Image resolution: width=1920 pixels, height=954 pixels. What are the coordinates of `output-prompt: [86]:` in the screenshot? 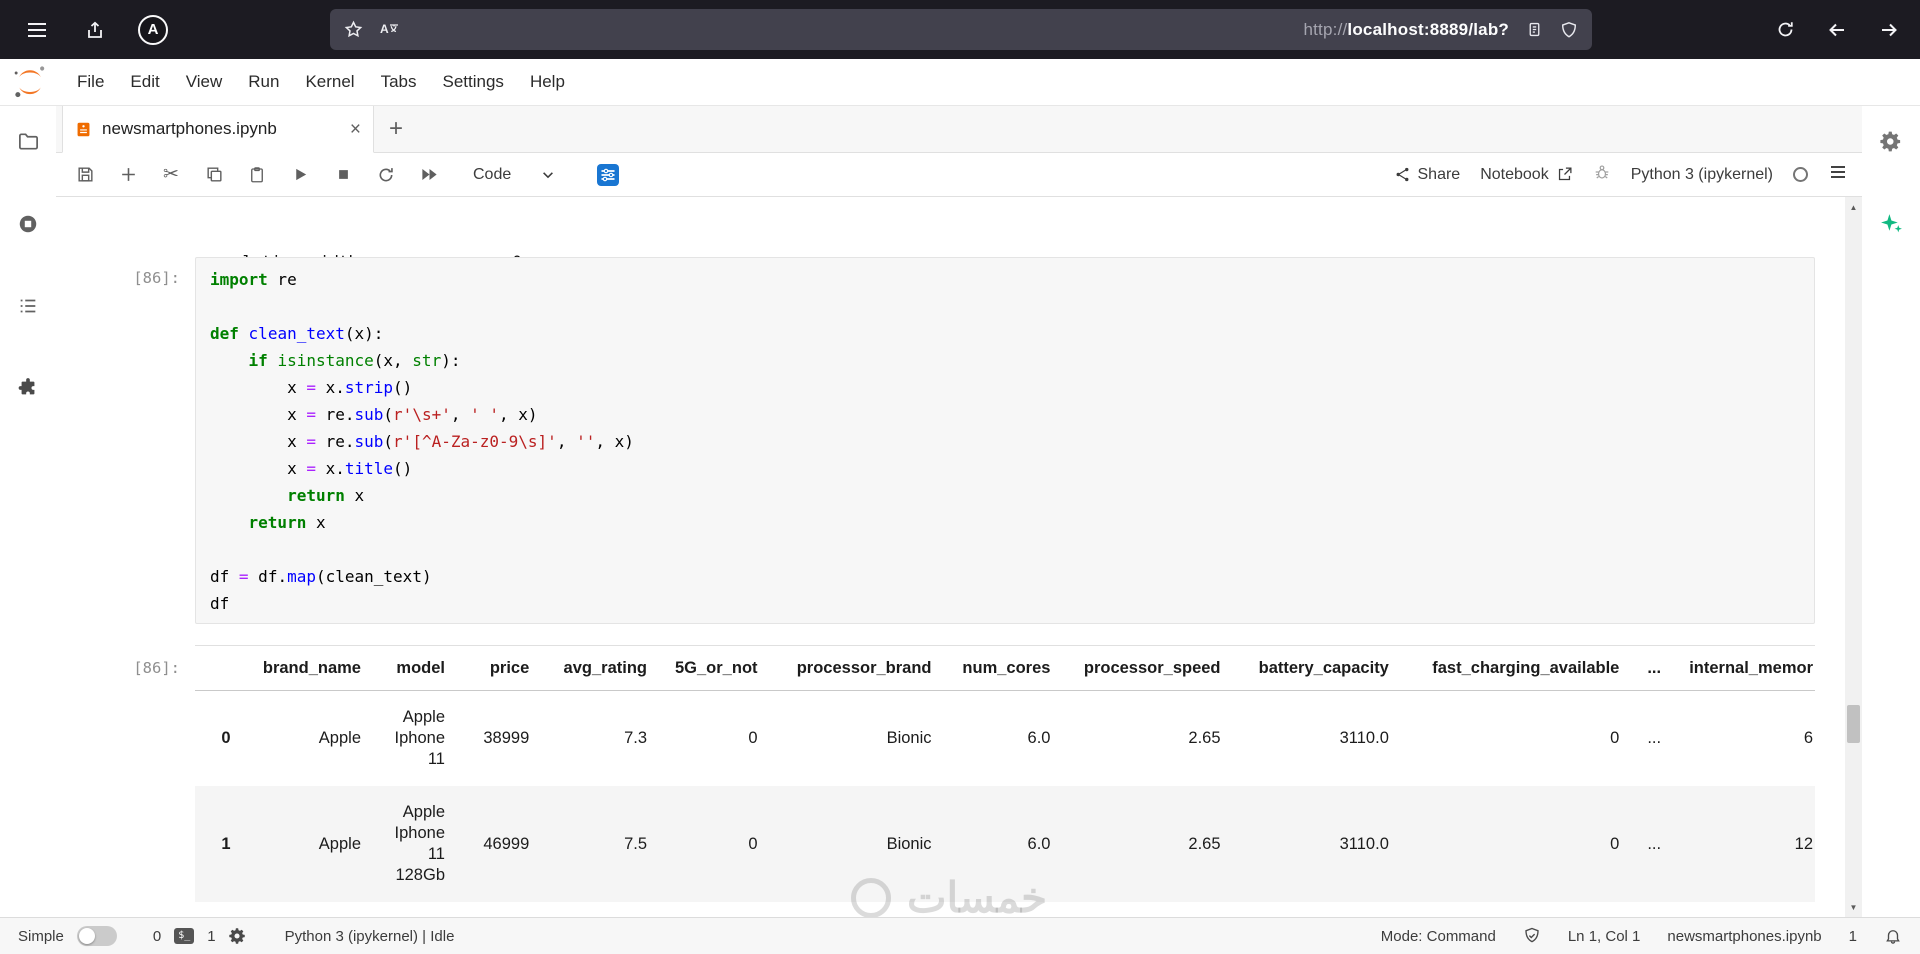 It's located at (156, 668).